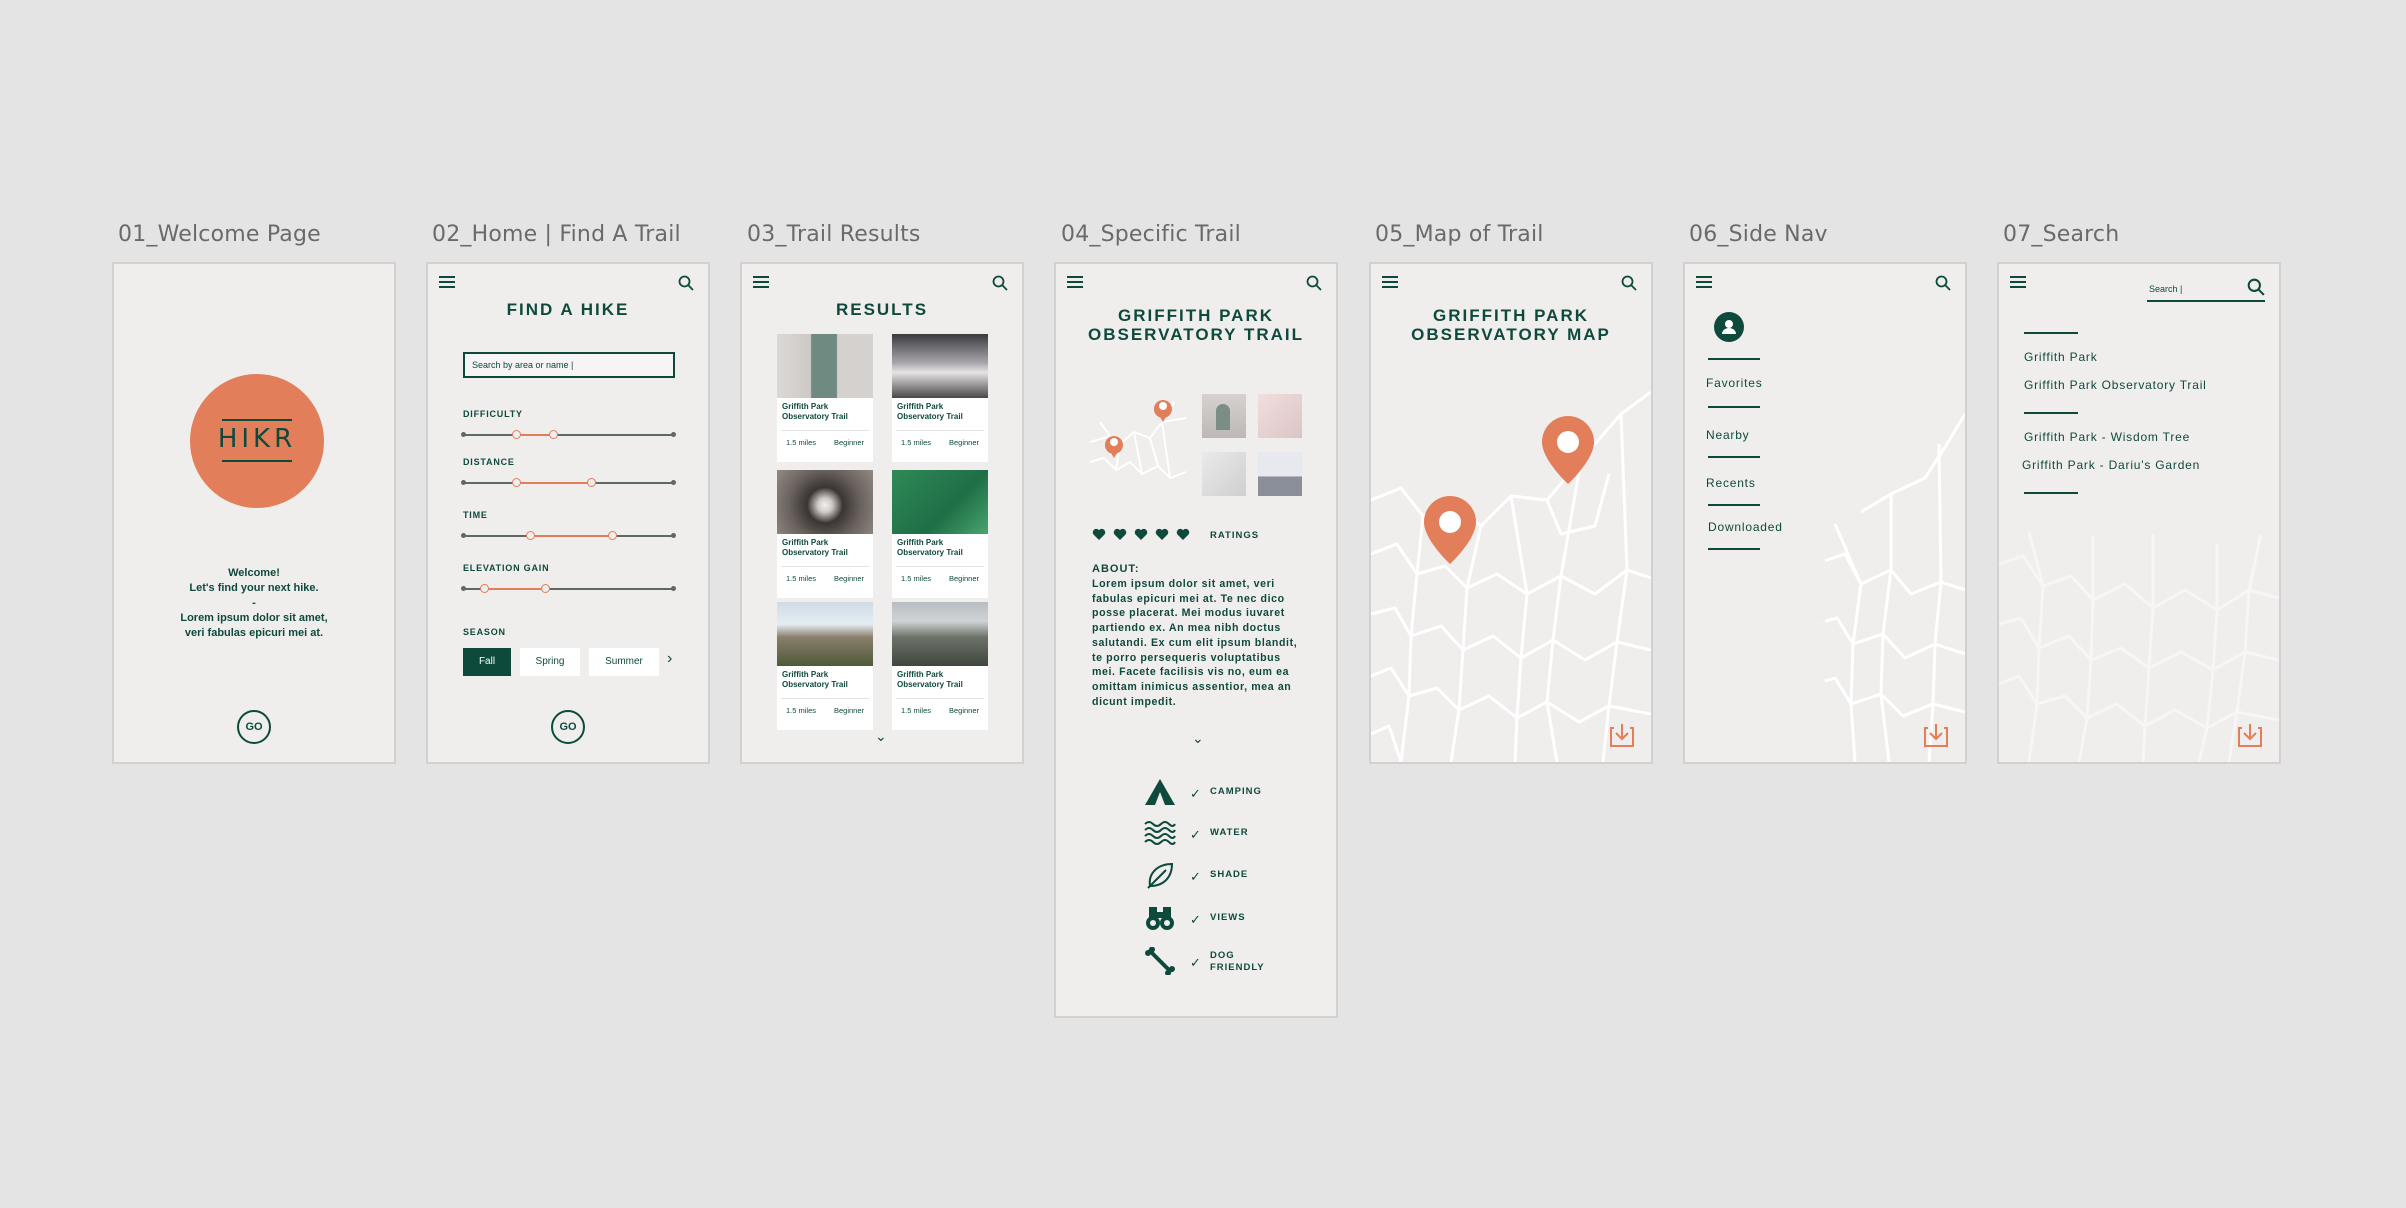 The image size is (2406, 1208). I want to click on search-result-item: Griffith Park - Dariu's Garden, so click(2111, 465).